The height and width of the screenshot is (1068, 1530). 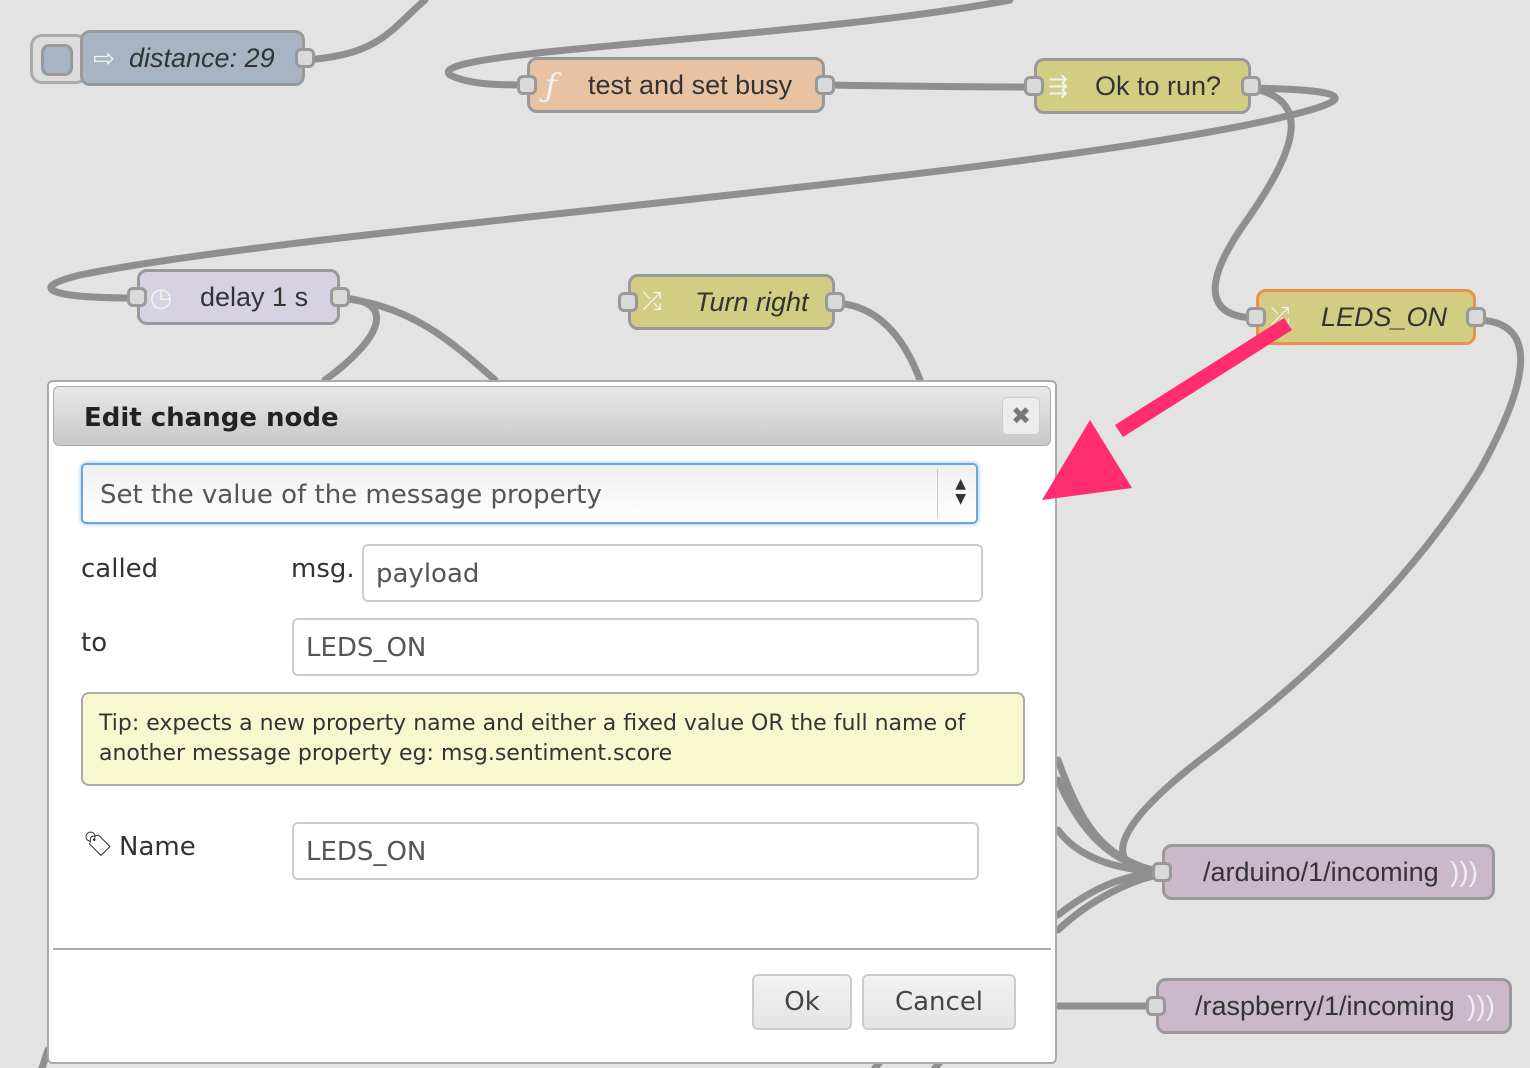 I want to click on node-label: Ok to run?, so click(x=1158, y=85).